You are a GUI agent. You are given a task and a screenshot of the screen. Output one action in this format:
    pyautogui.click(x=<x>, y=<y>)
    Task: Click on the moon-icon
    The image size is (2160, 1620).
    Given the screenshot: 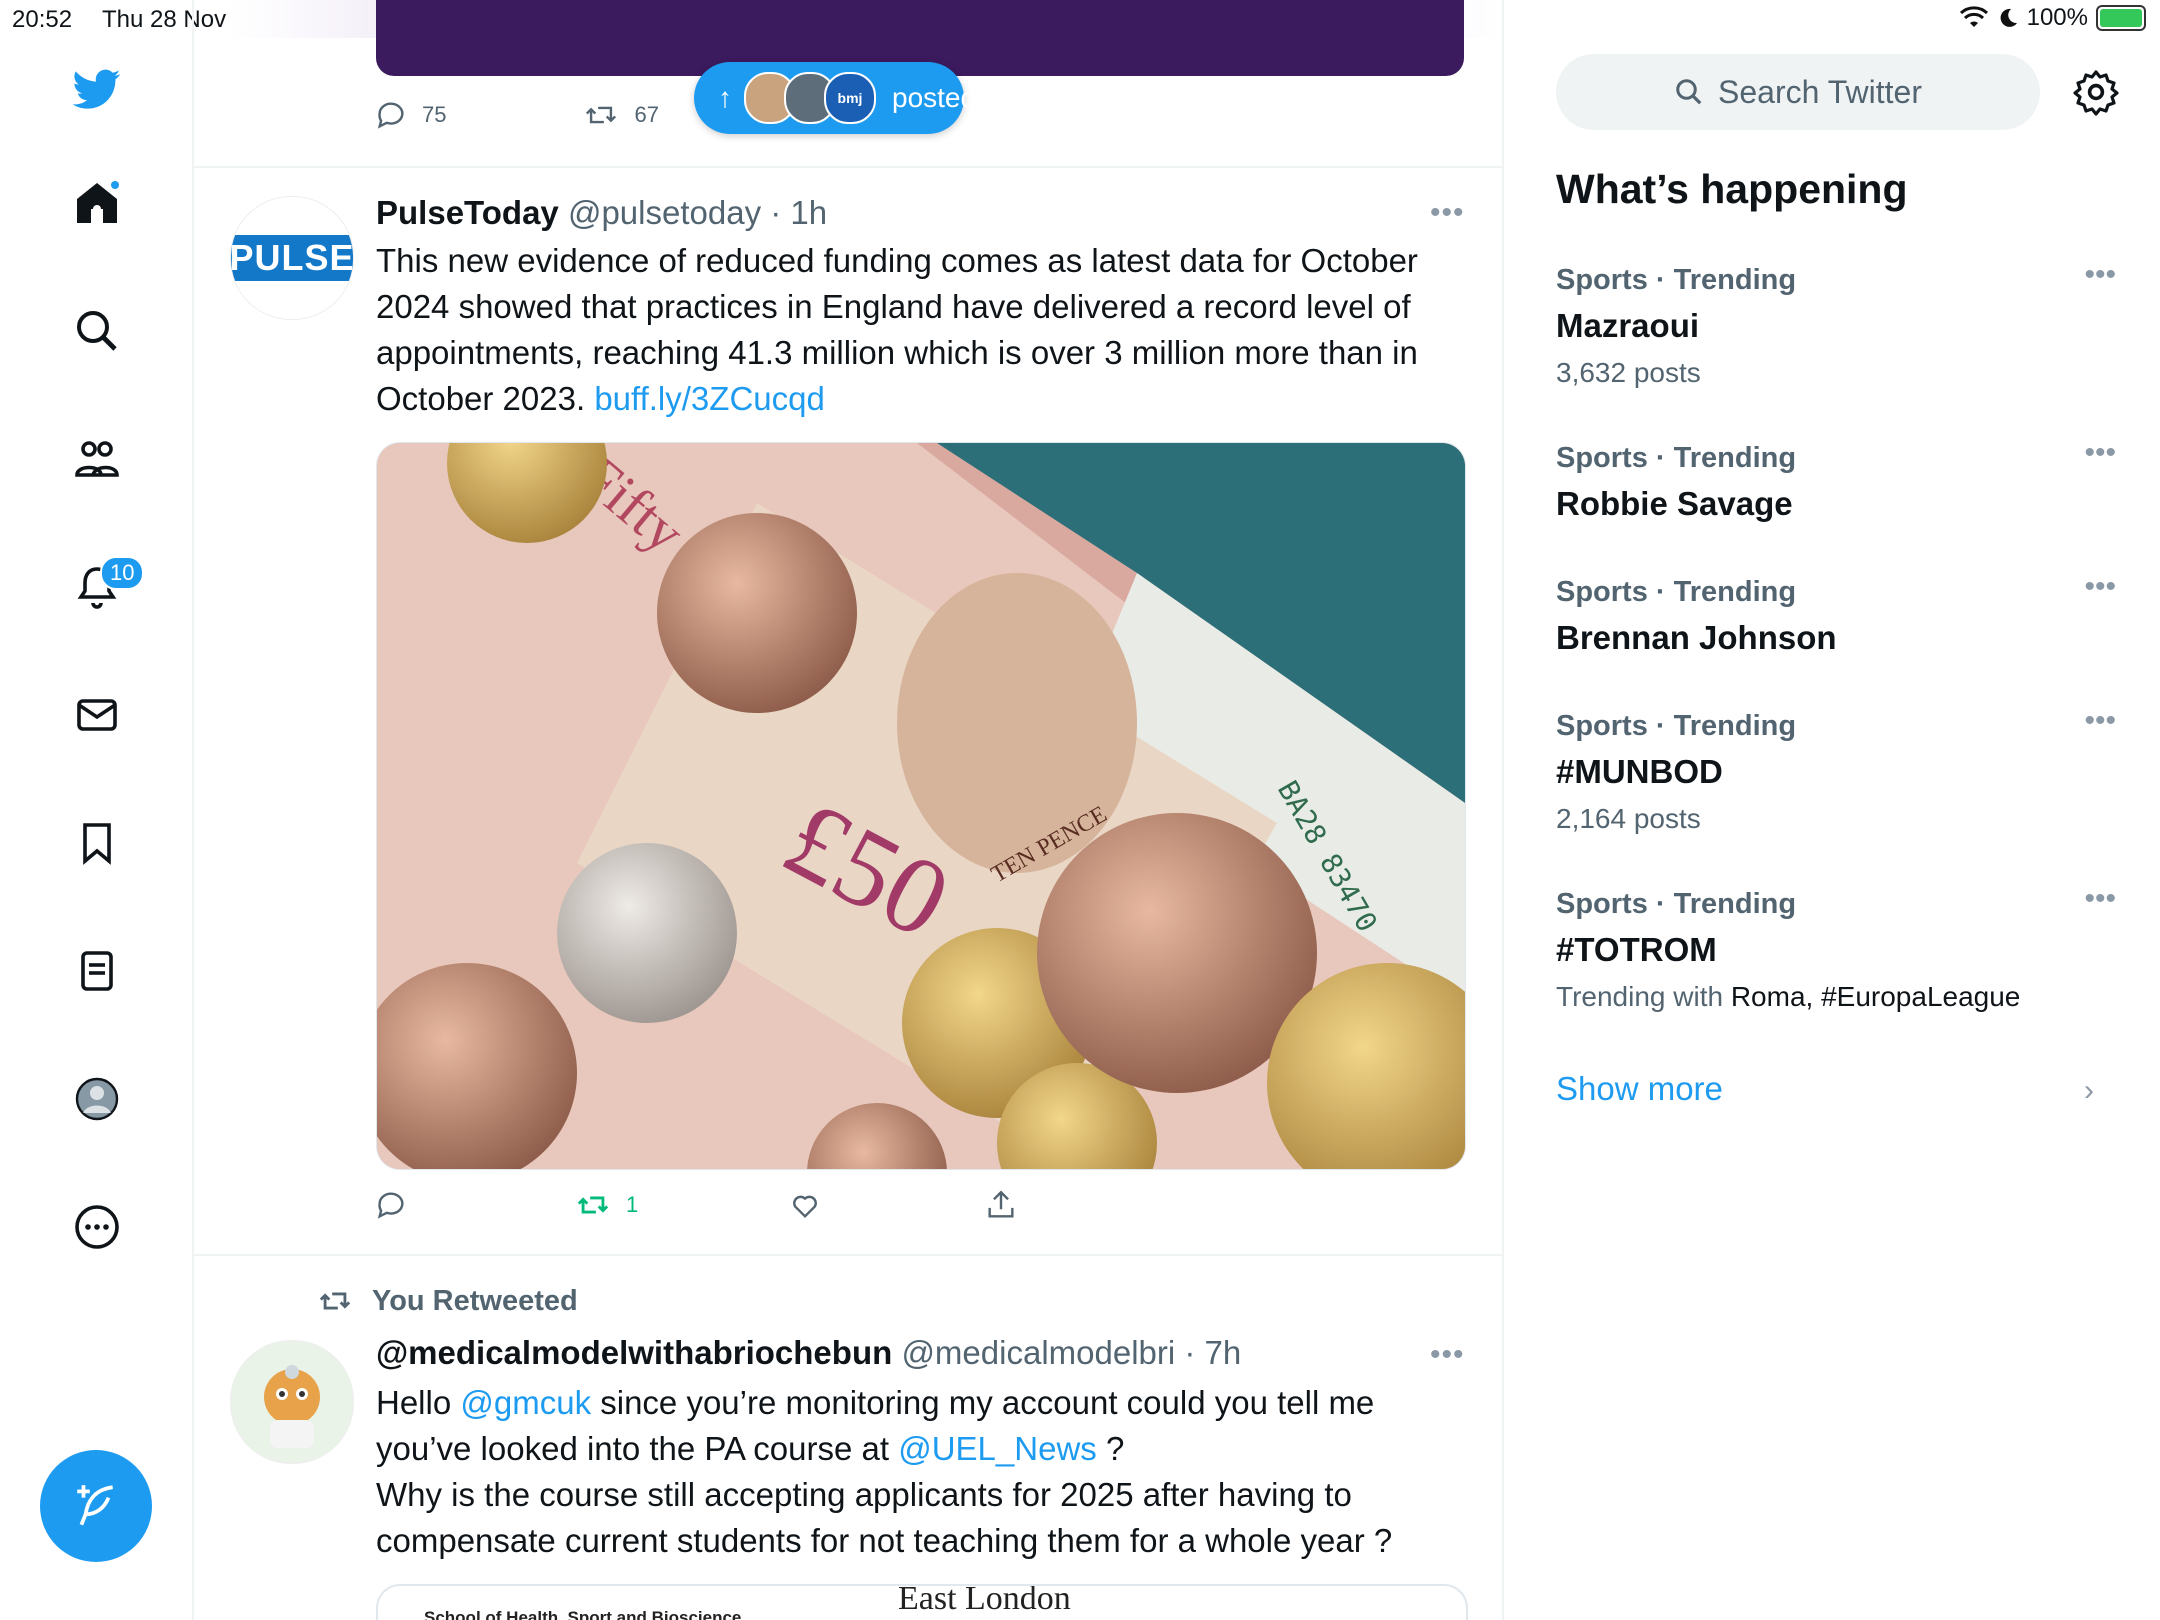 What is the action you would take?
    pyautogui.click(x=2008, y=17)
    